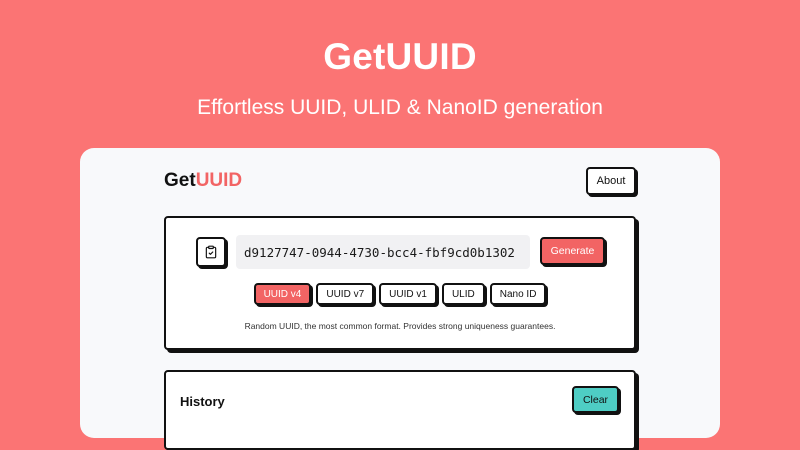  I want to click on format-uuid-v7-button: UUID v7, so click(345, 294).